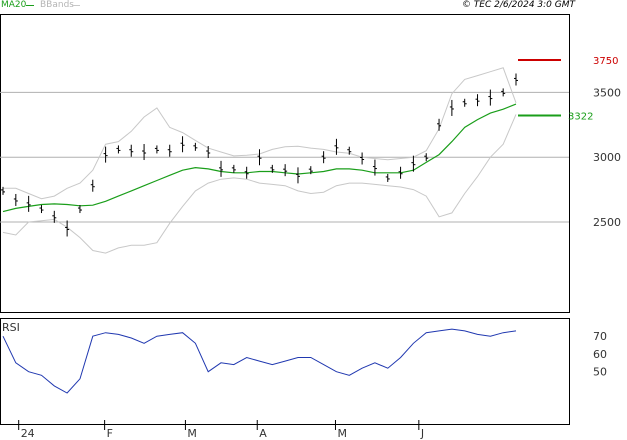 The width and height of the screenshot is (627, 440). Describe the element at coordinates (600, 336) in the screenshot. I see `rsi-y-tick-label: 70` at that location.